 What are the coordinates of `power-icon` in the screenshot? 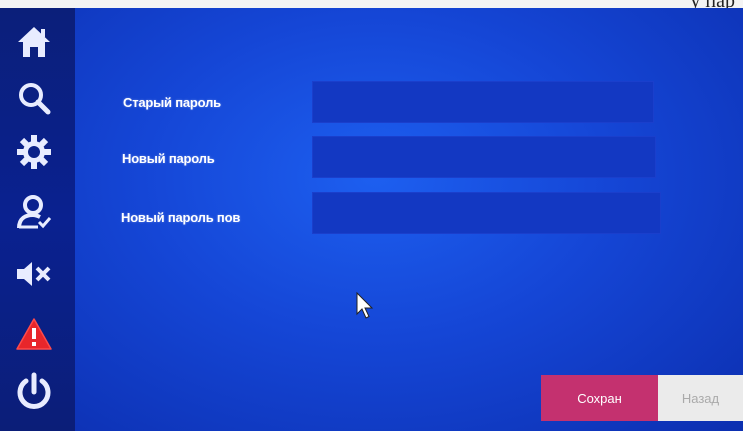 It's located at (34, 390).